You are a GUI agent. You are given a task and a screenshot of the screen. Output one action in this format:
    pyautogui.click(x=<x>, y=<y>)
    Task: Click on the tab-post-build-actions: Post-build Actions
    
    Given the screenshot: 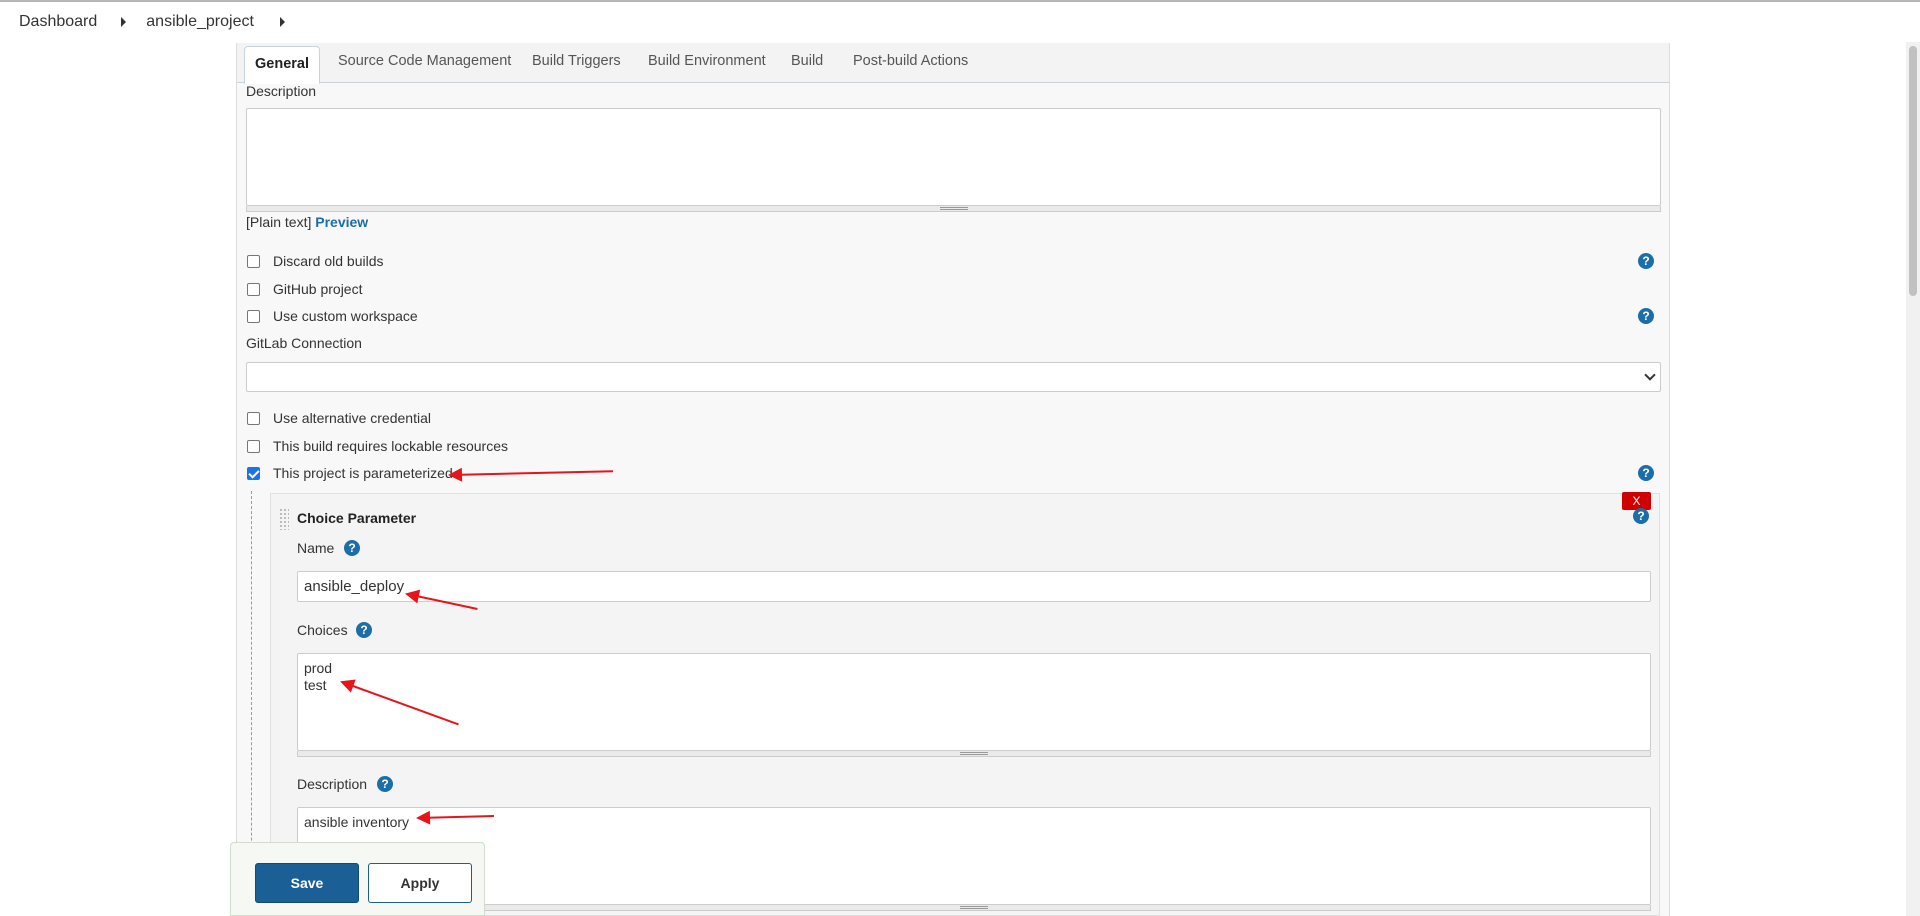 What is the action you would take?
    pyautogui.click(x=910, y=61)
    